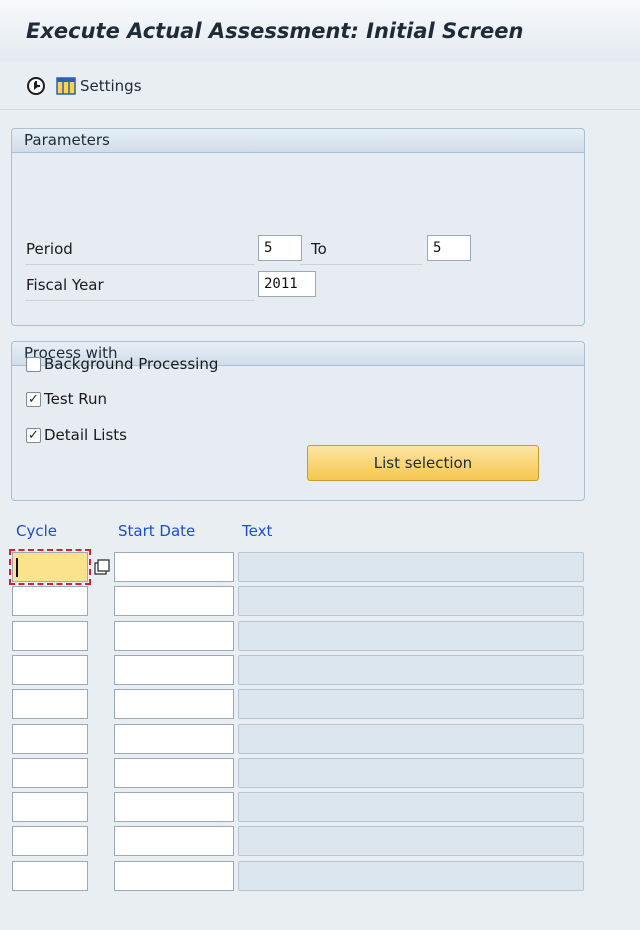  What do you see at coordinates (111, 85) in the screenshot?
I see `settings-label: Settings` at bounding box center [111, 85].